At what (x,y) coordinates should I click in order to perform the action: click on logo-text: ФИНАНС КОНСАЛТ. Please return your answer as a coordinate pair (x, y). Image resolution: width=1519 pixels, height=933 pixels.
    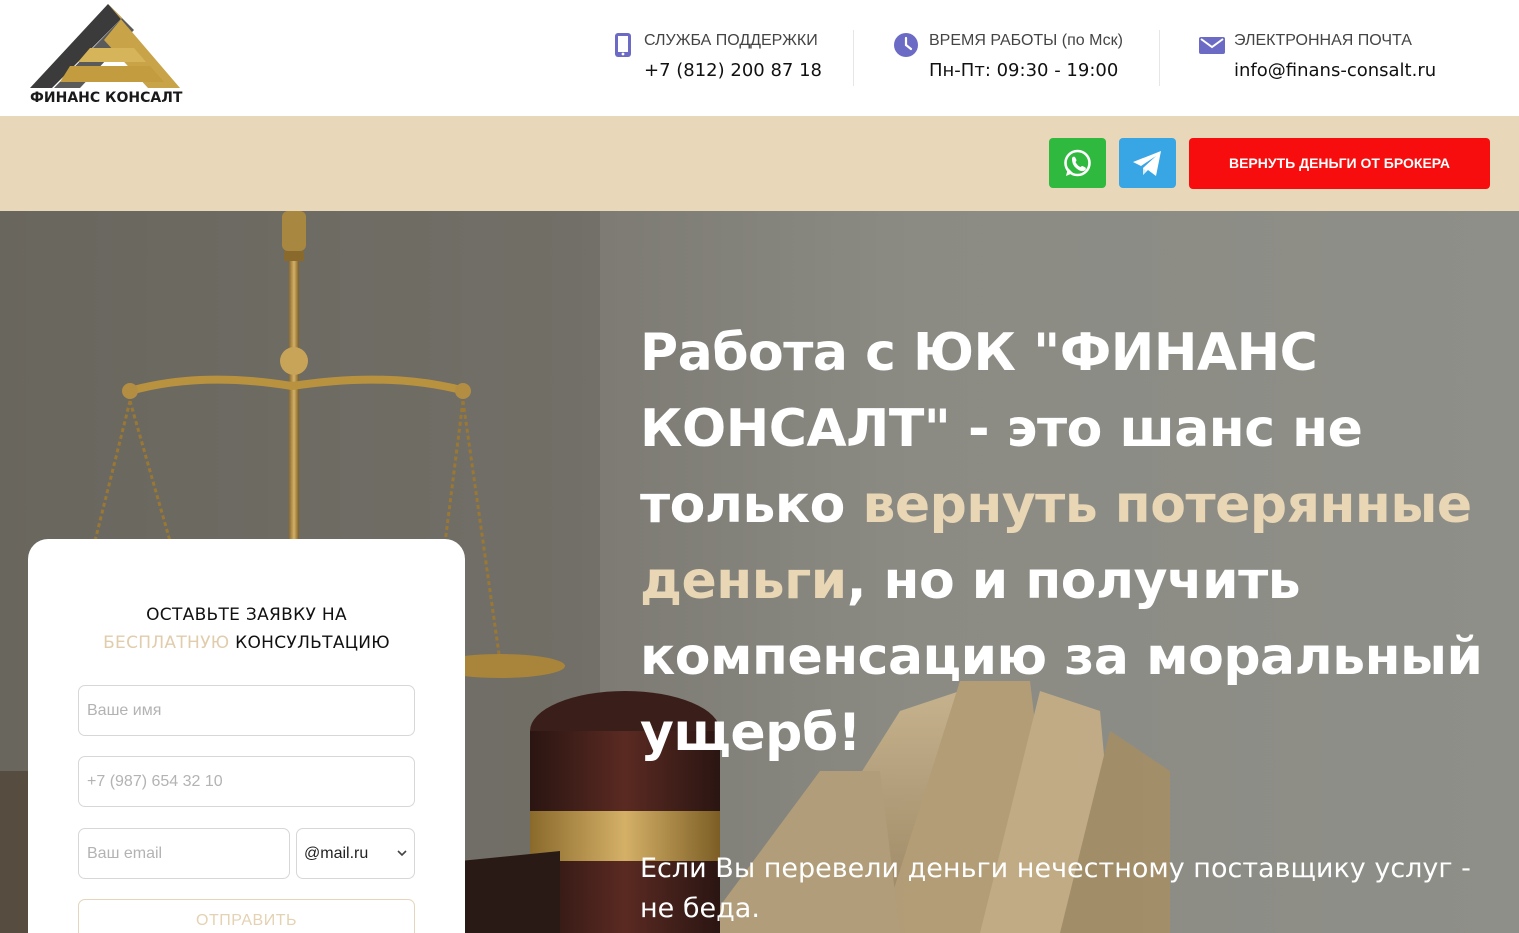
    Looking at the image, I should click on (106, 98).